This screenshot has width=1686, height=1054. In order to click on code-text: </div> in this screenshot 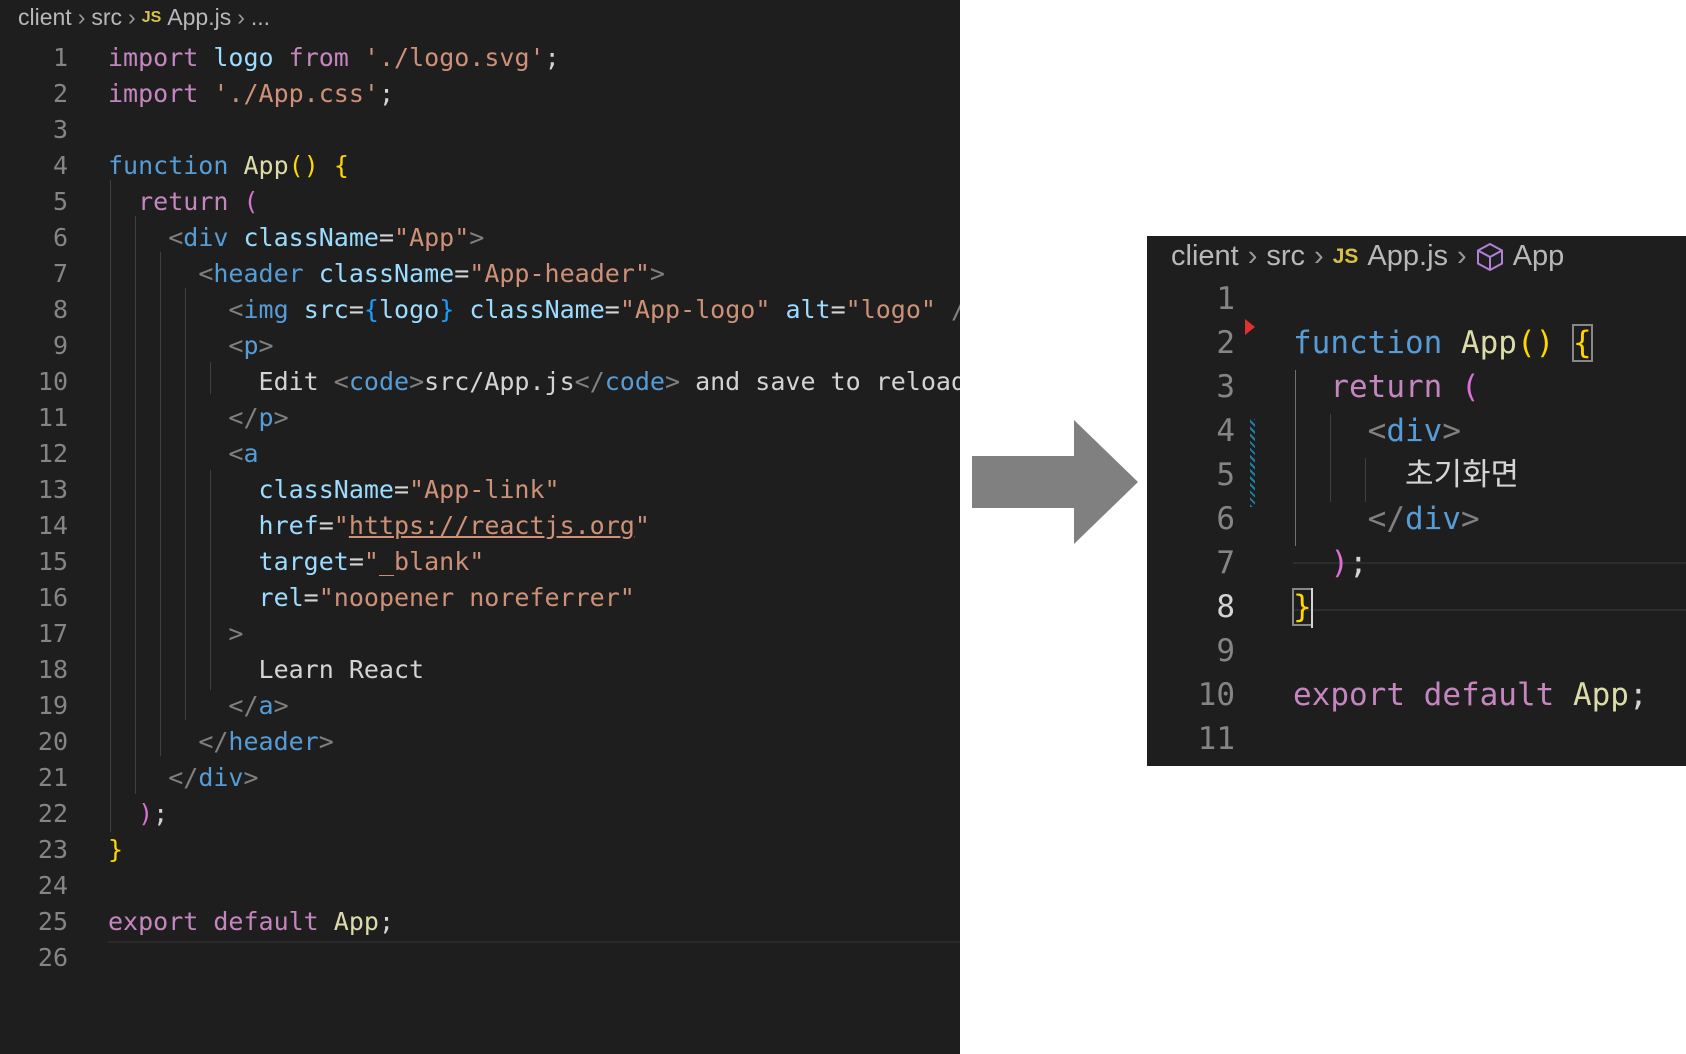, I will do `click(1423, 519)`.